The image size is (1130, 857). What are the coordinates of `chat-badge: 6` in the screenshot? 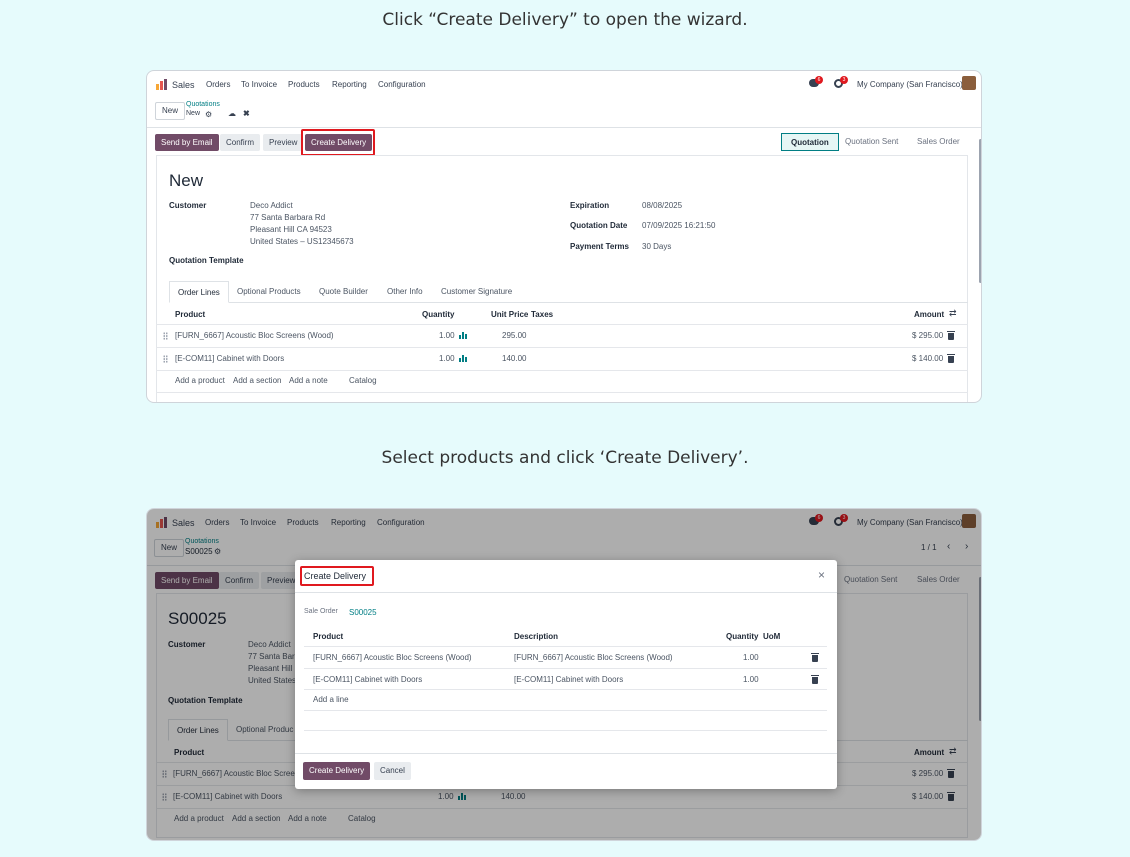 It's located at (819, 80).